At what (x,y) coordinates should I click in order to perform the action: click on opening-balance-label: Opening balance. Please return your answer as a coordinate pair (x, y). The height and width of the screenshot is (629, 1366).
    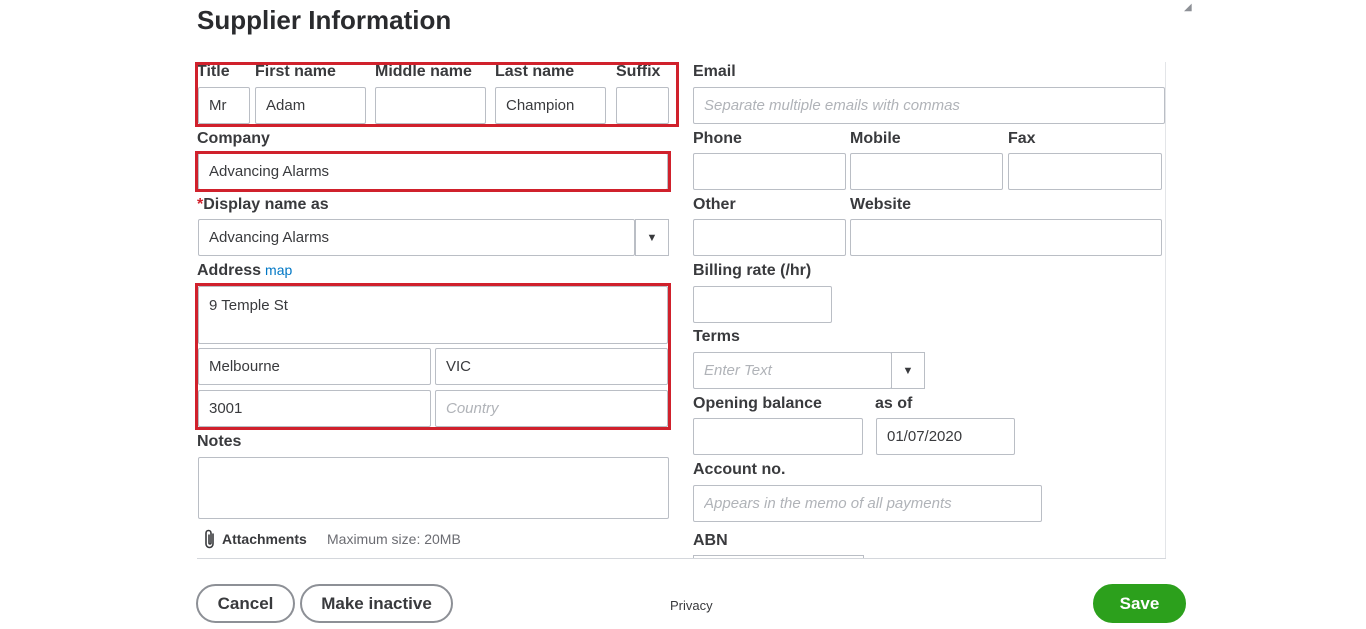
    Looking at the image, I should click on (757, 403).